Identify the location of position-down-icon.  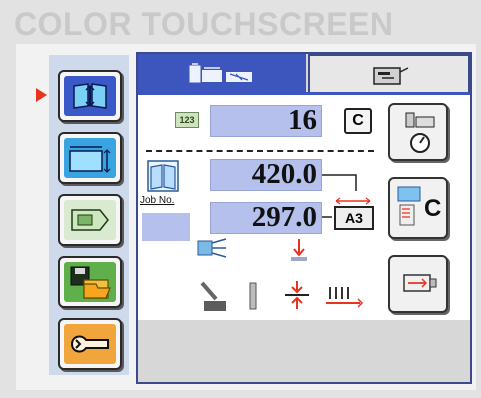
(299, 250).